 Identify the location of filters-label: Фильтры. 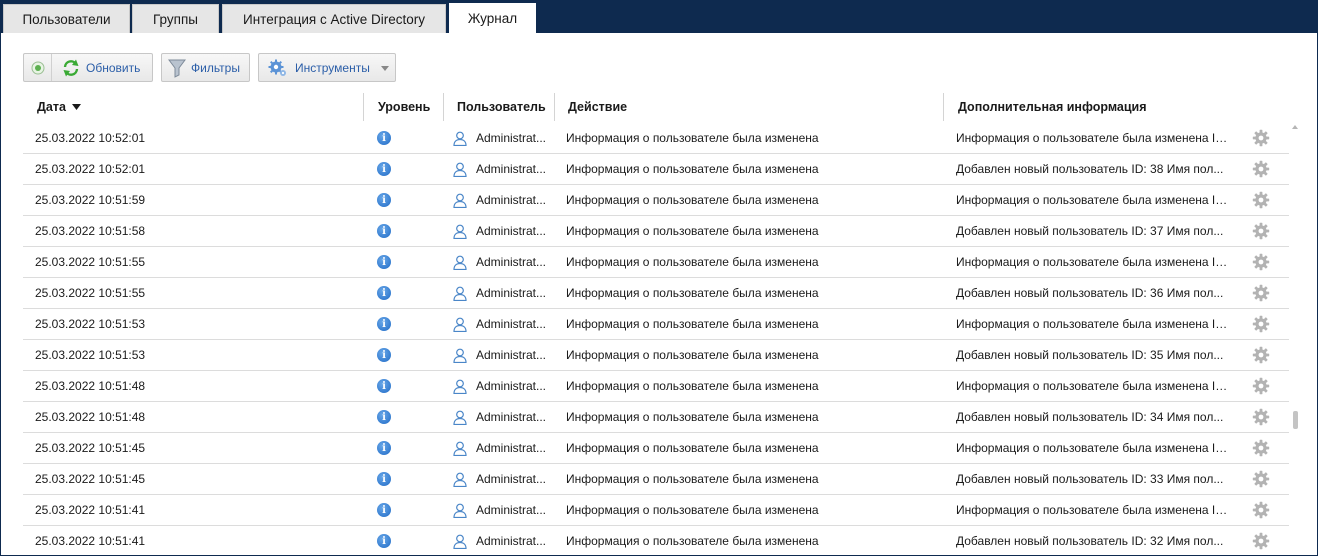
(215, 67).